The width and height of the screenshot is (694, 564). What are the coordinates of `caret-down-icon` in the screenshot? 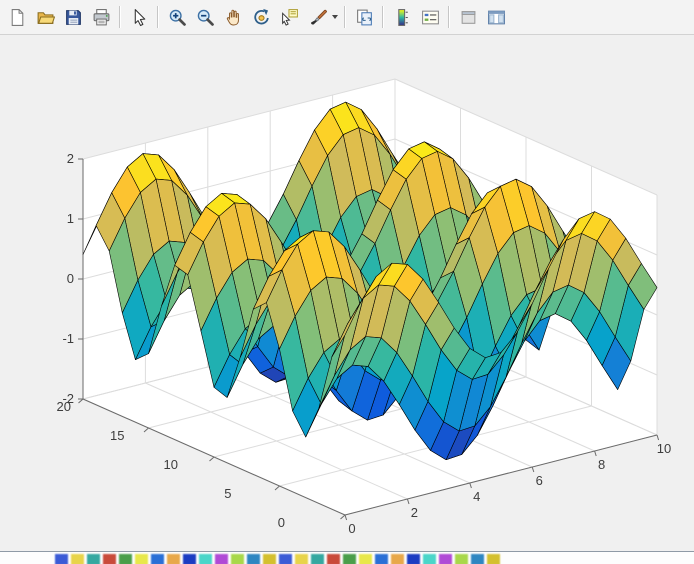 It's located at (334, 17).